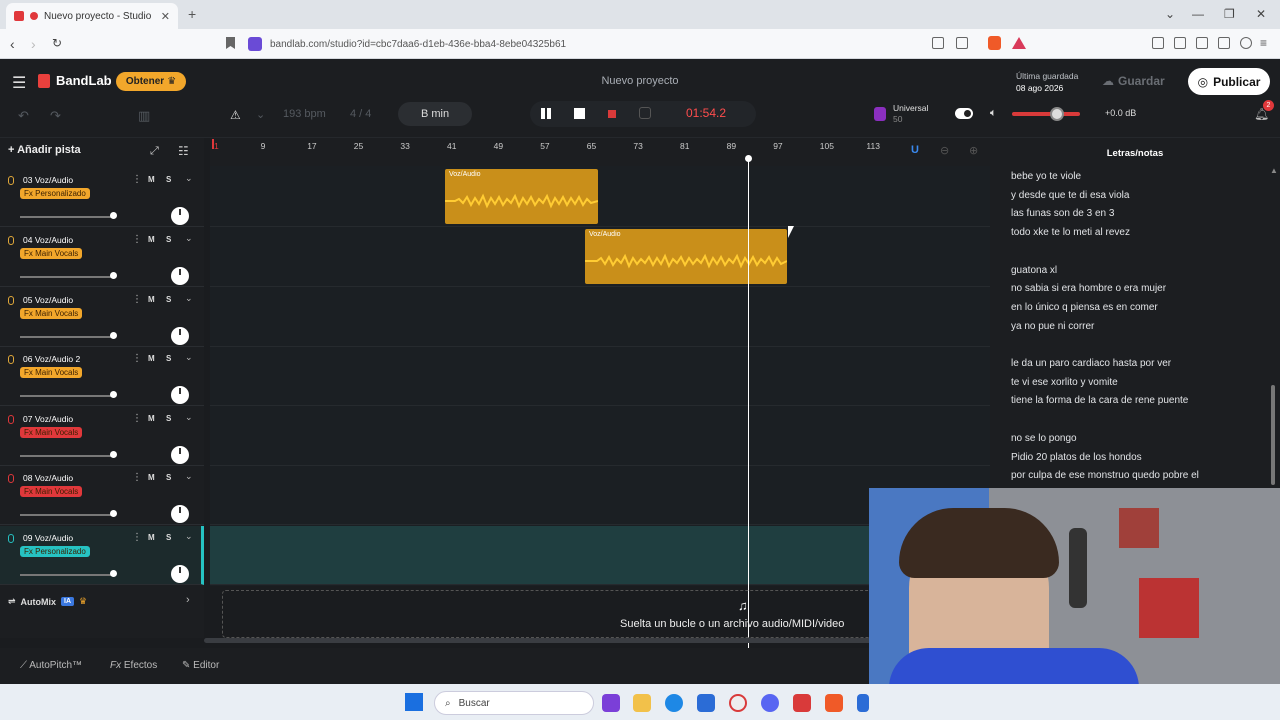 The height and width of the screenshot is (720, 1280). I want to click on tab-list-icon: ⌄, so click(1170, 14).